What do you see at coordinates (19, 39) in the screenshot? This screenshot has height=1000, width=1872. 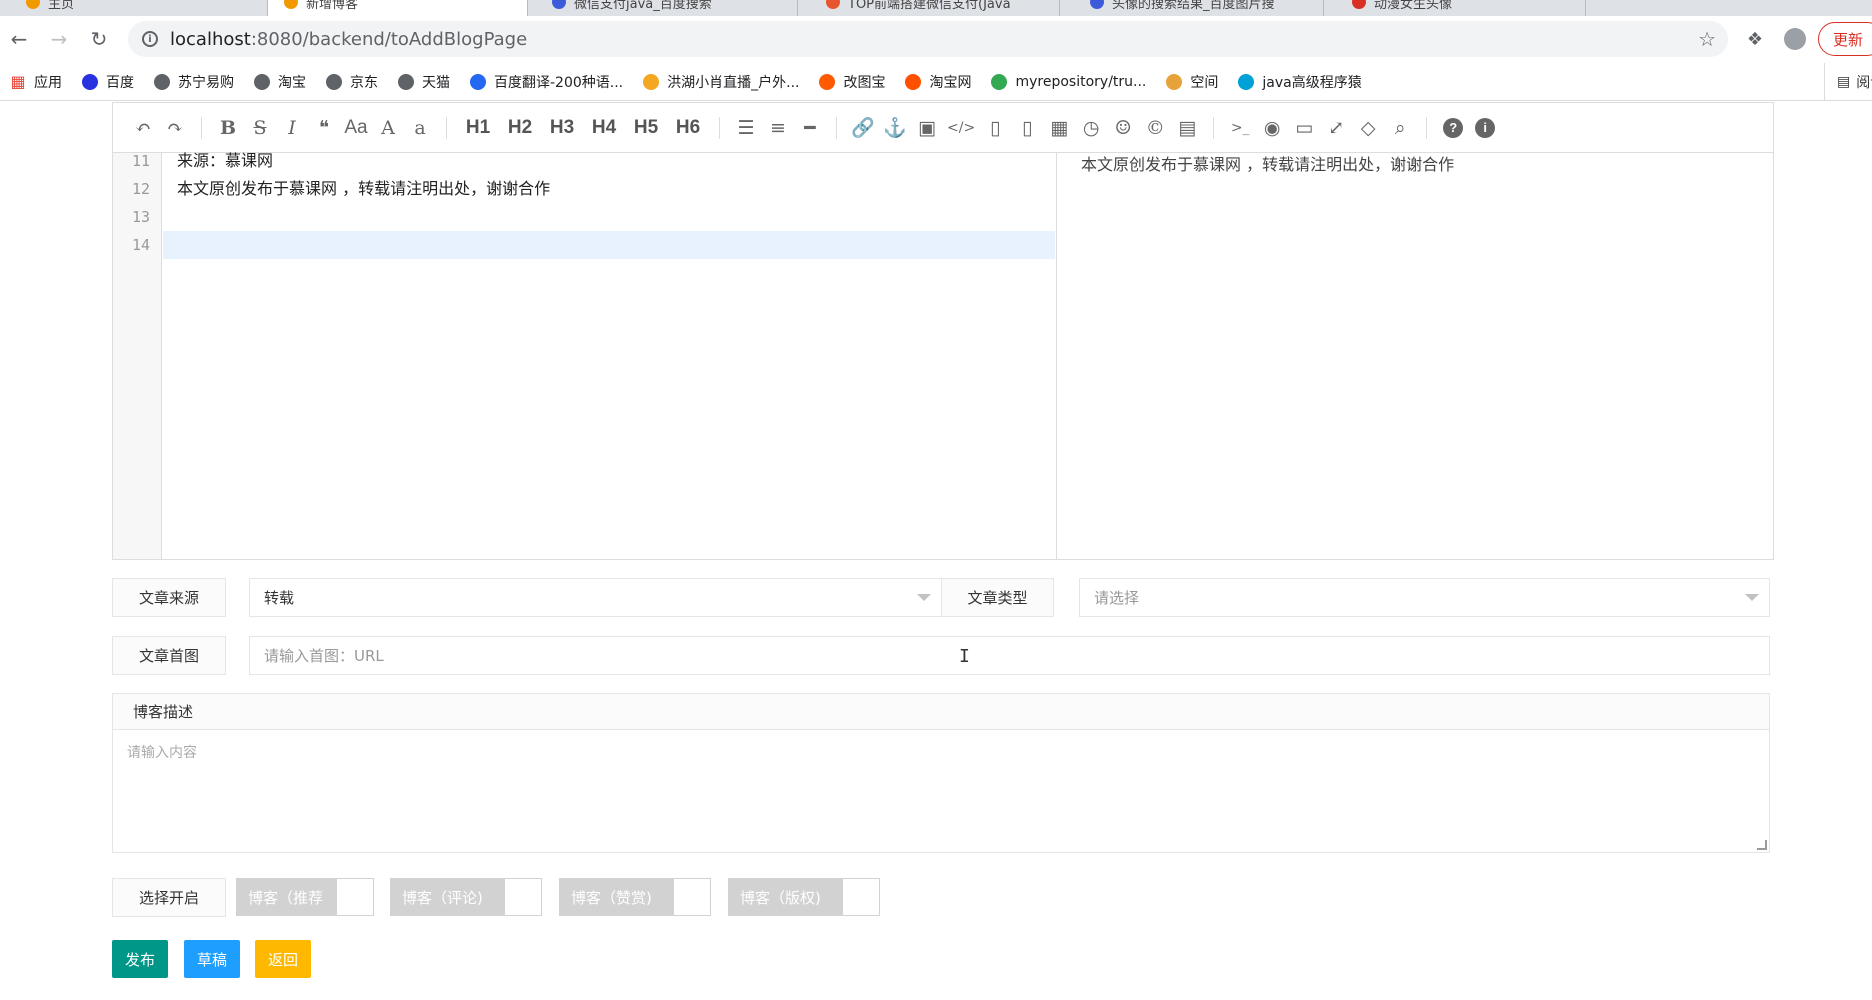 I see `back-arrow-icon: ←` at bounding box center [19, 39].